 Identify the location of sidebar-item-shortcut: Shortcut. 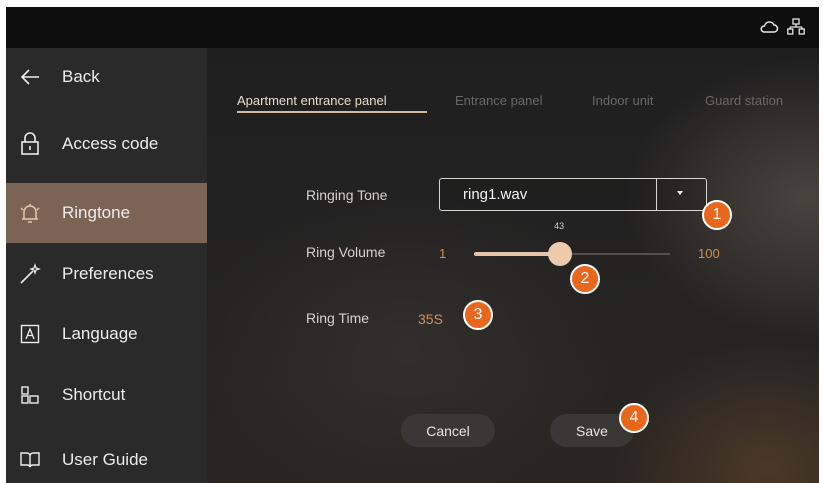
(106, 395).